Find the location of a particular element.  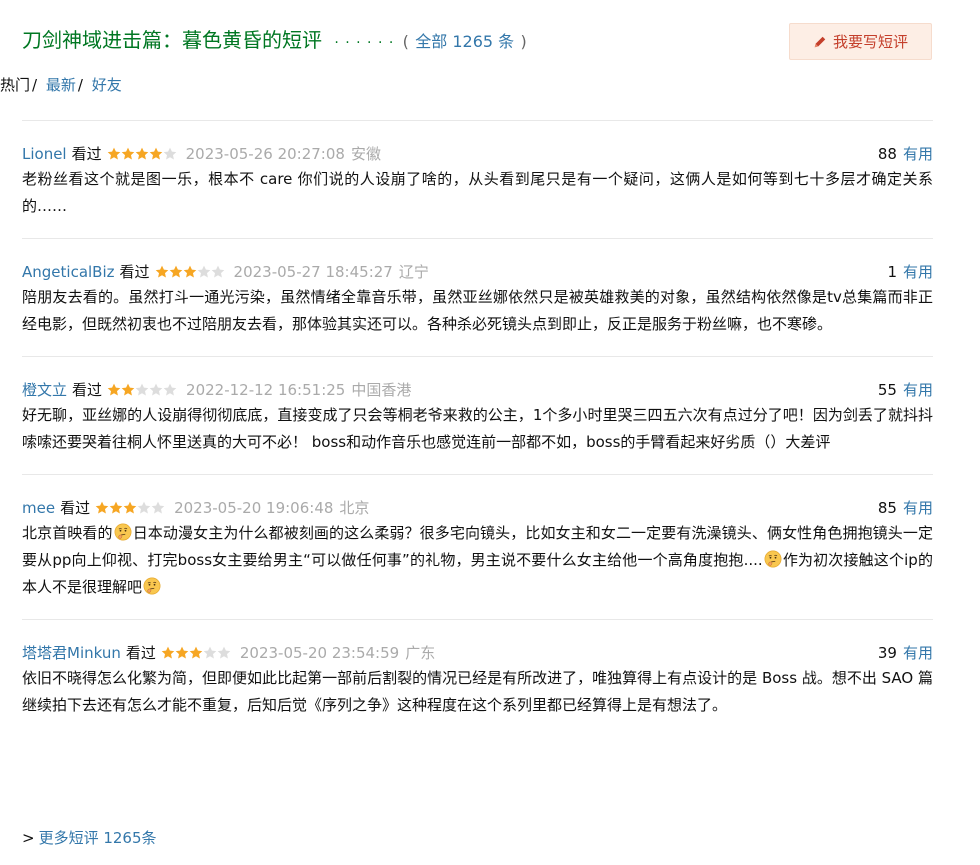

comment-info: Lionel 看过 2023-05-26 20:27:08 安徽 is located at coordinates (201, 154).